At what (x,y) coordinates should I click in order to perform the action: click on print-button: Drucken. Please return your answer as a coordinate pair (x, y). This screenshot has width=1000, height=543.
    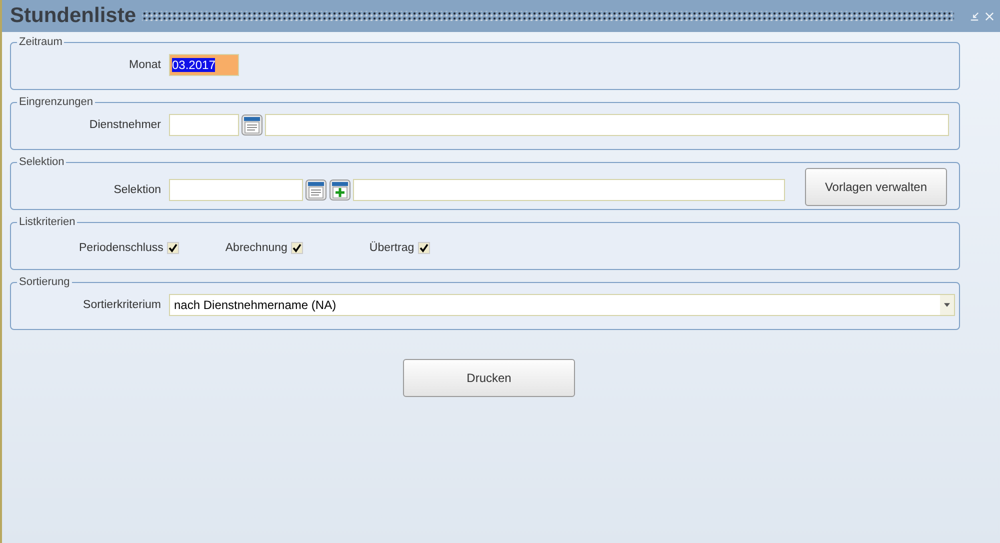
    Looking at the image, I should click on (489, 378).